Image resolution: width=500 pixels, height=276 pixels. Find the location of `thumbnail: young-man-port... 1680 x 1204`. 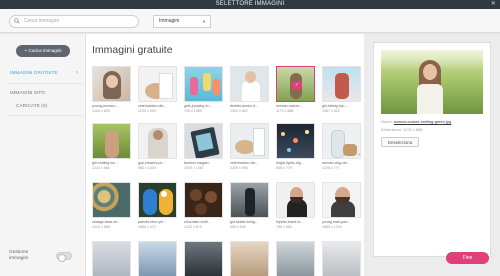

thumbnail: young-man-port... 1680 x 1204 is located at coordinates (341, 205).